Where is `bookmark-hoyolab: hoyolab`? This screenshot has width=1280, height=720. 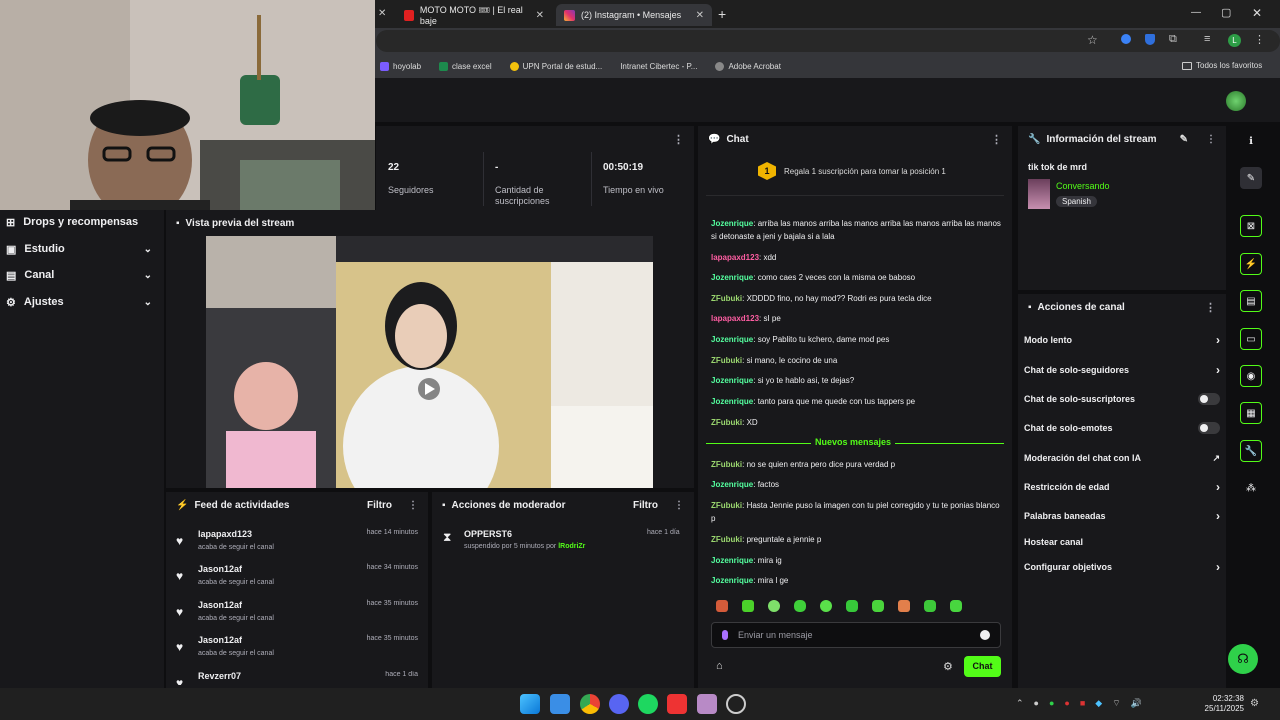
bookmark-hoyolab: hoyolab is located at coordinates (400, 66).